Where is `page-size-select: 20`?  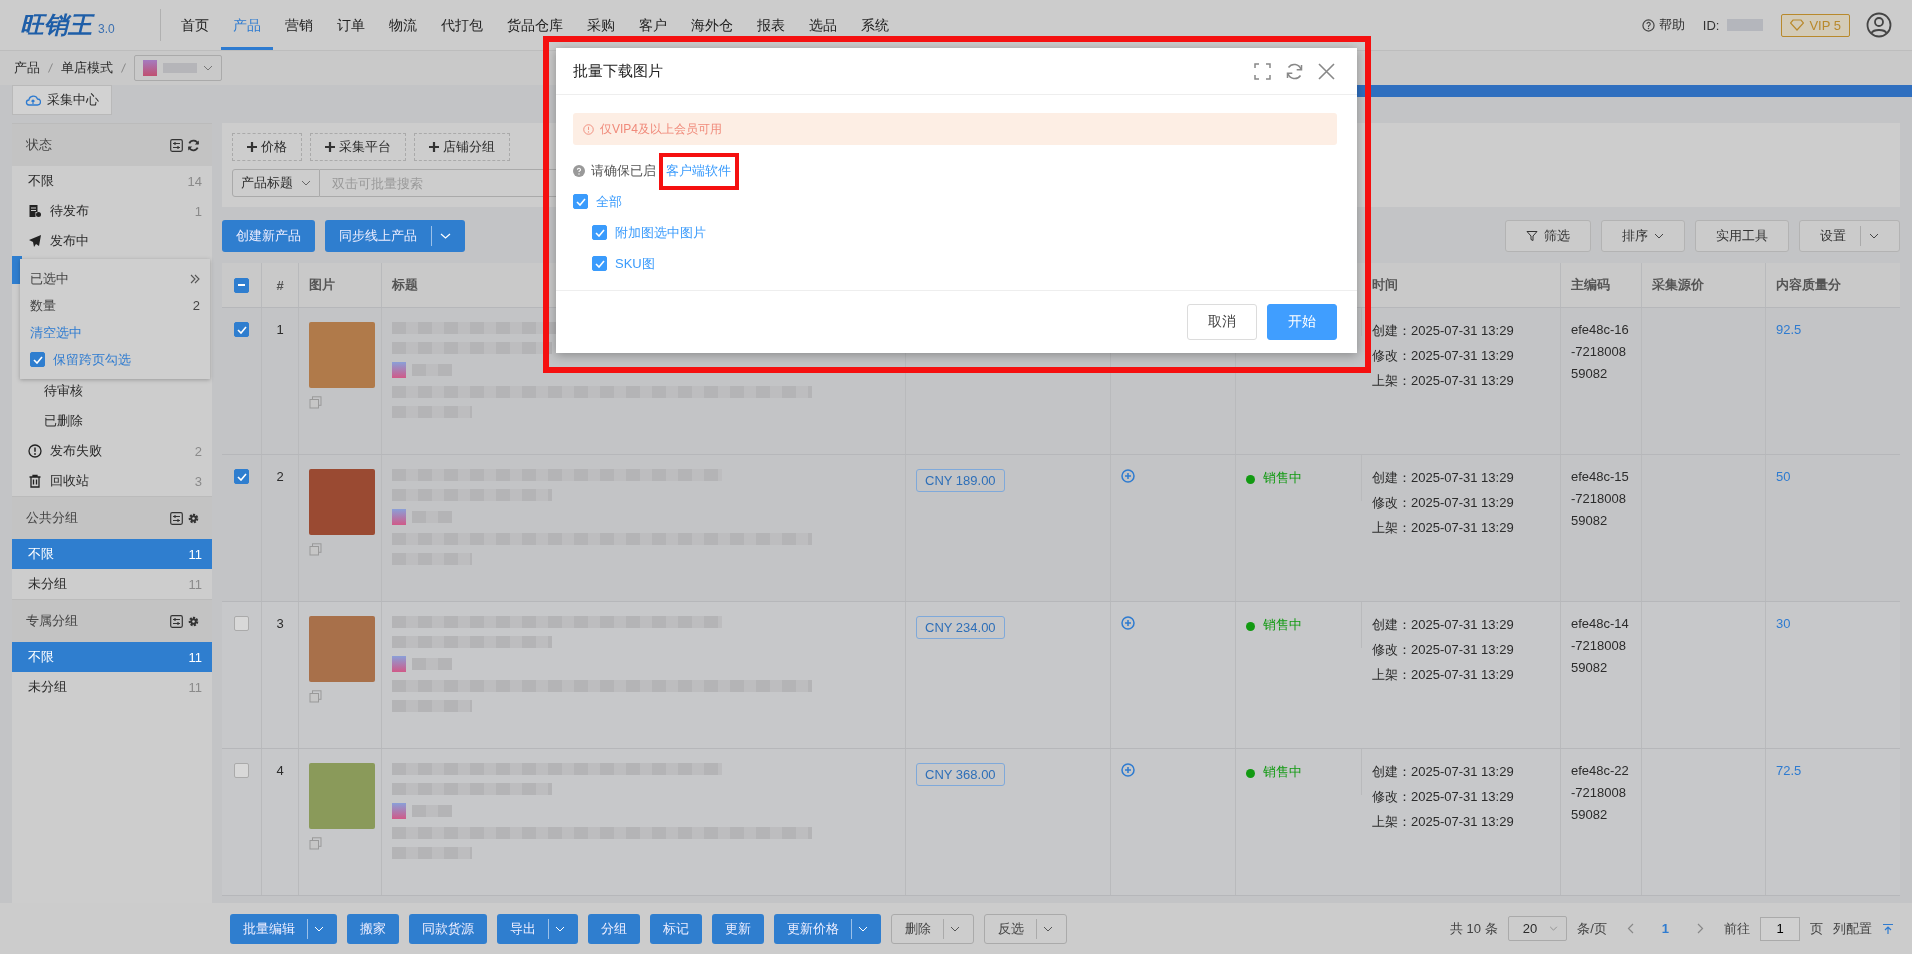 page-size-select: 20 is located at coordinates (1537, 928).